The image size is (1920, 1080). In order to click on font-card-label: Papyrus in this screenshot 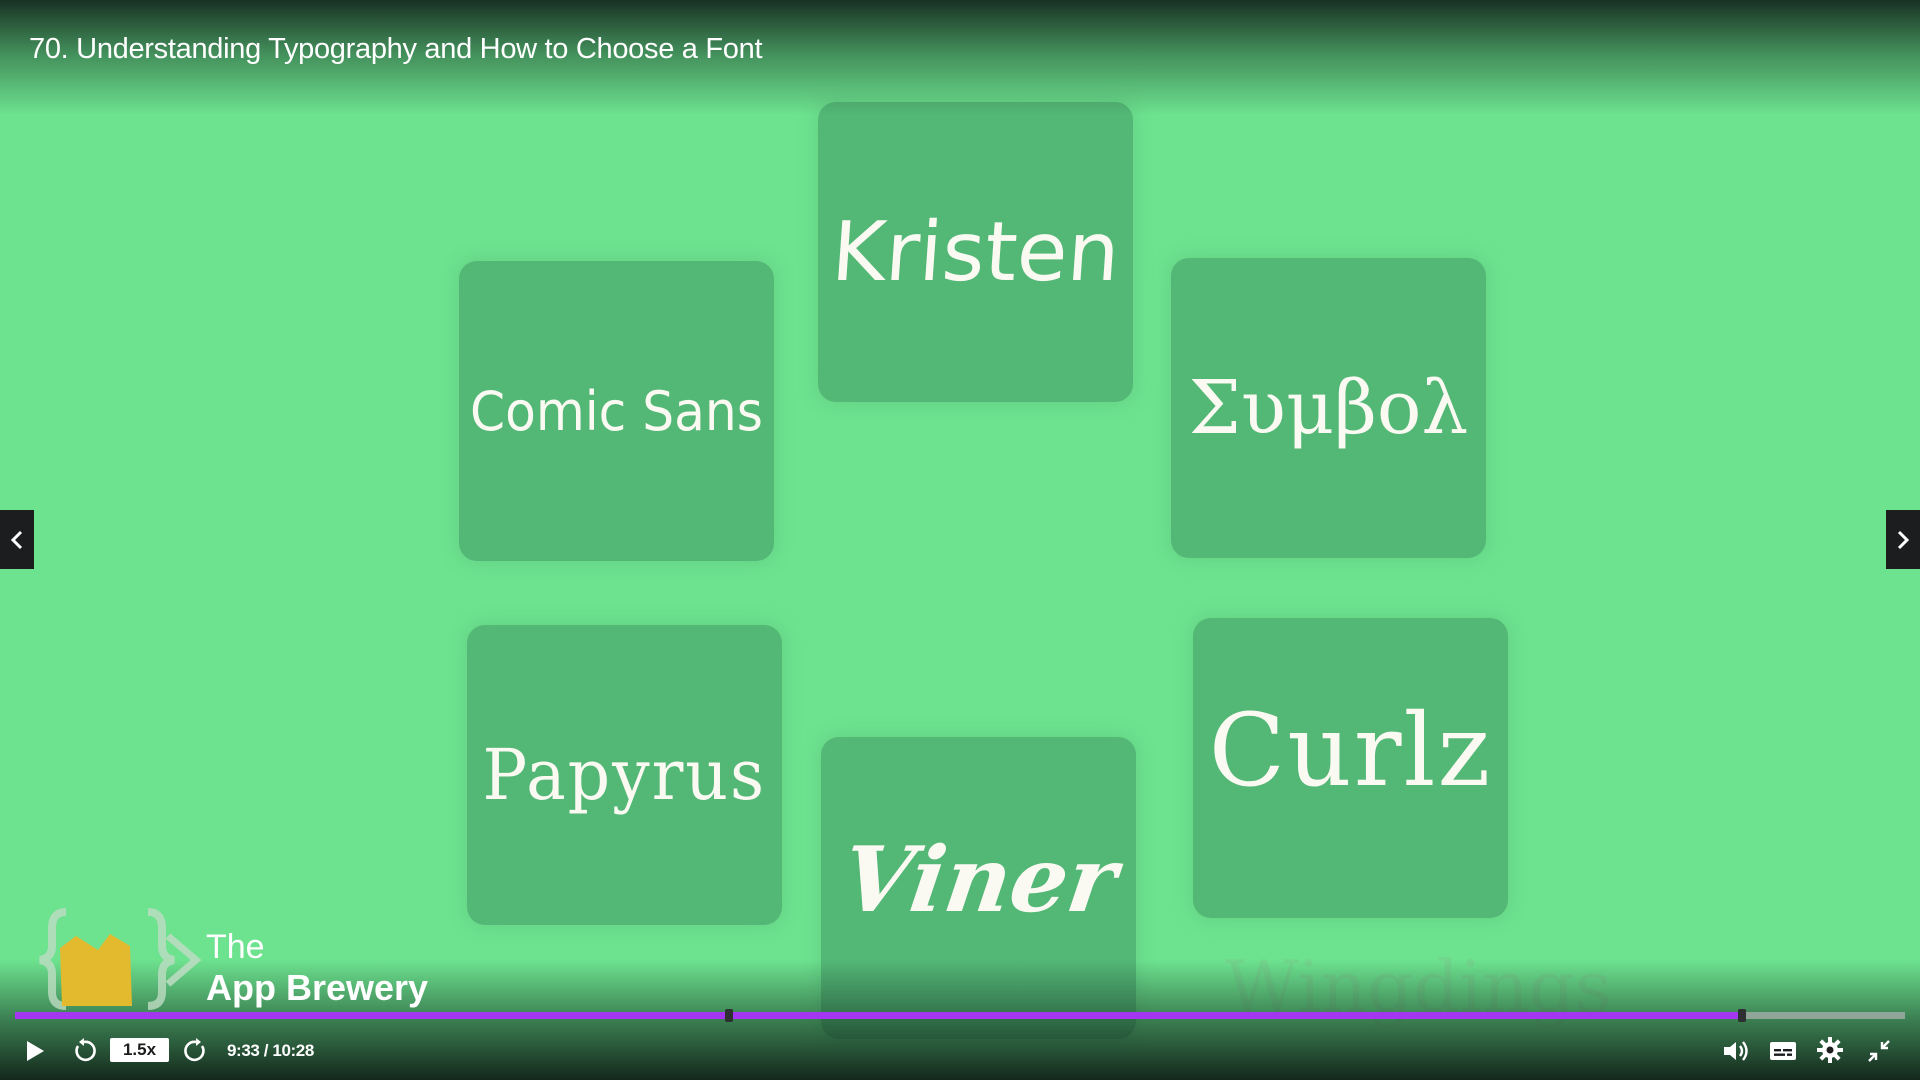, I will do `click(624, 775)`.